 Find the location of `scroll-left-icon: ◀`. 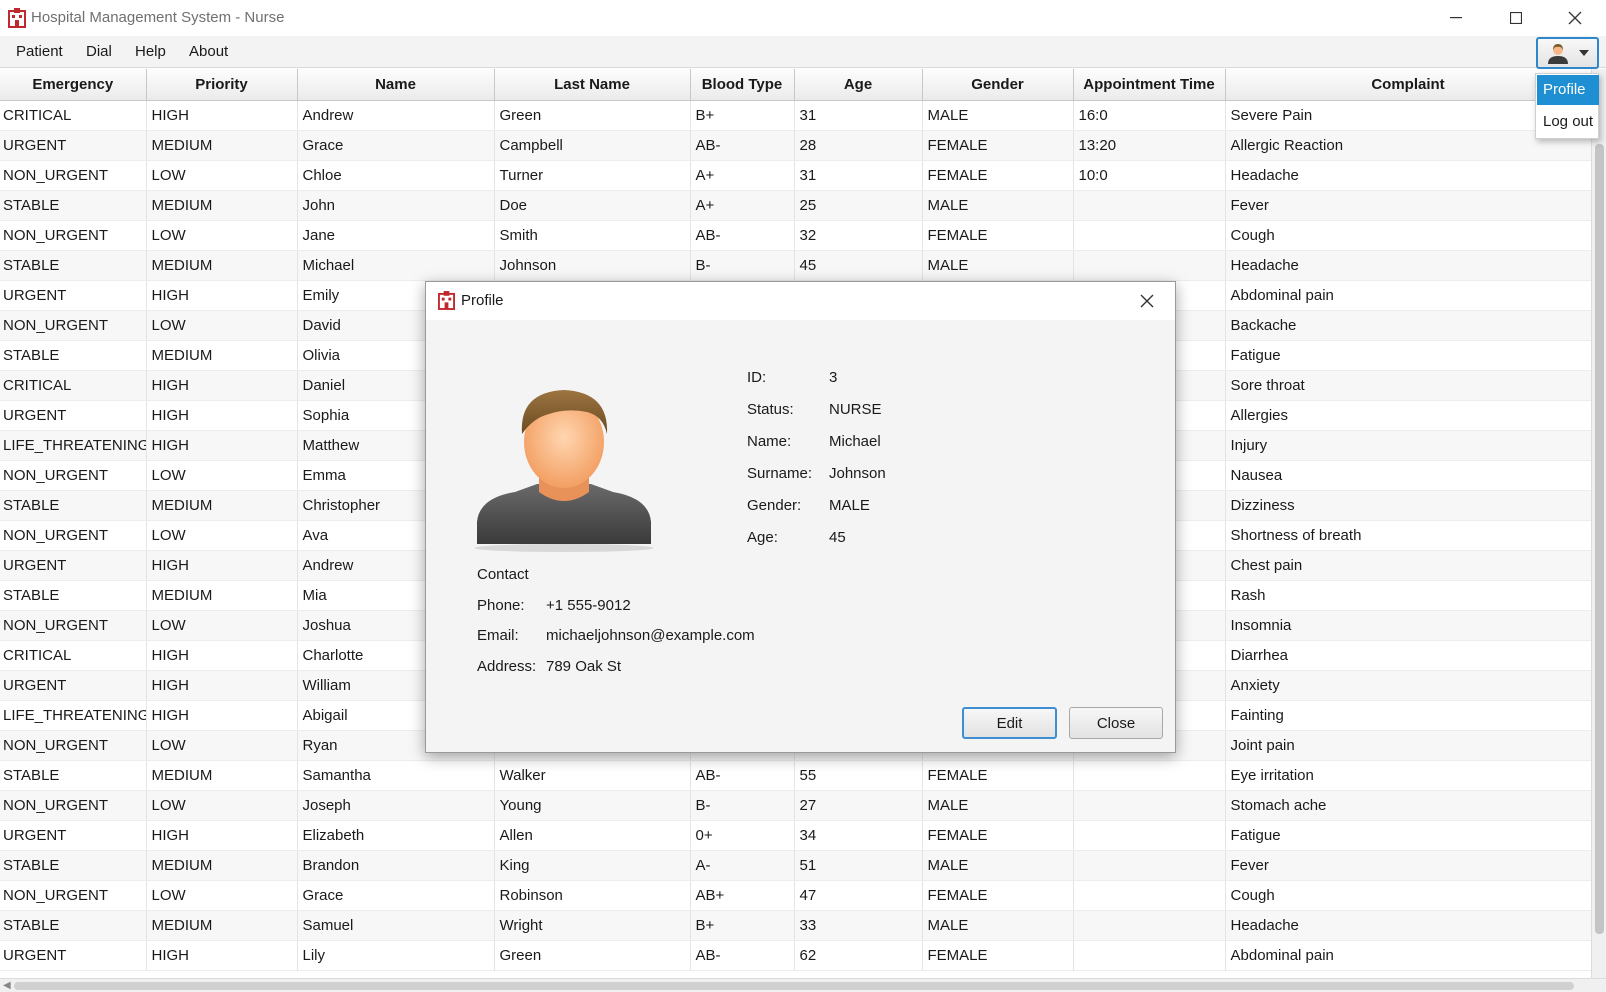

scroll-left-icon: ◀ is located at coordinates (7, 985).